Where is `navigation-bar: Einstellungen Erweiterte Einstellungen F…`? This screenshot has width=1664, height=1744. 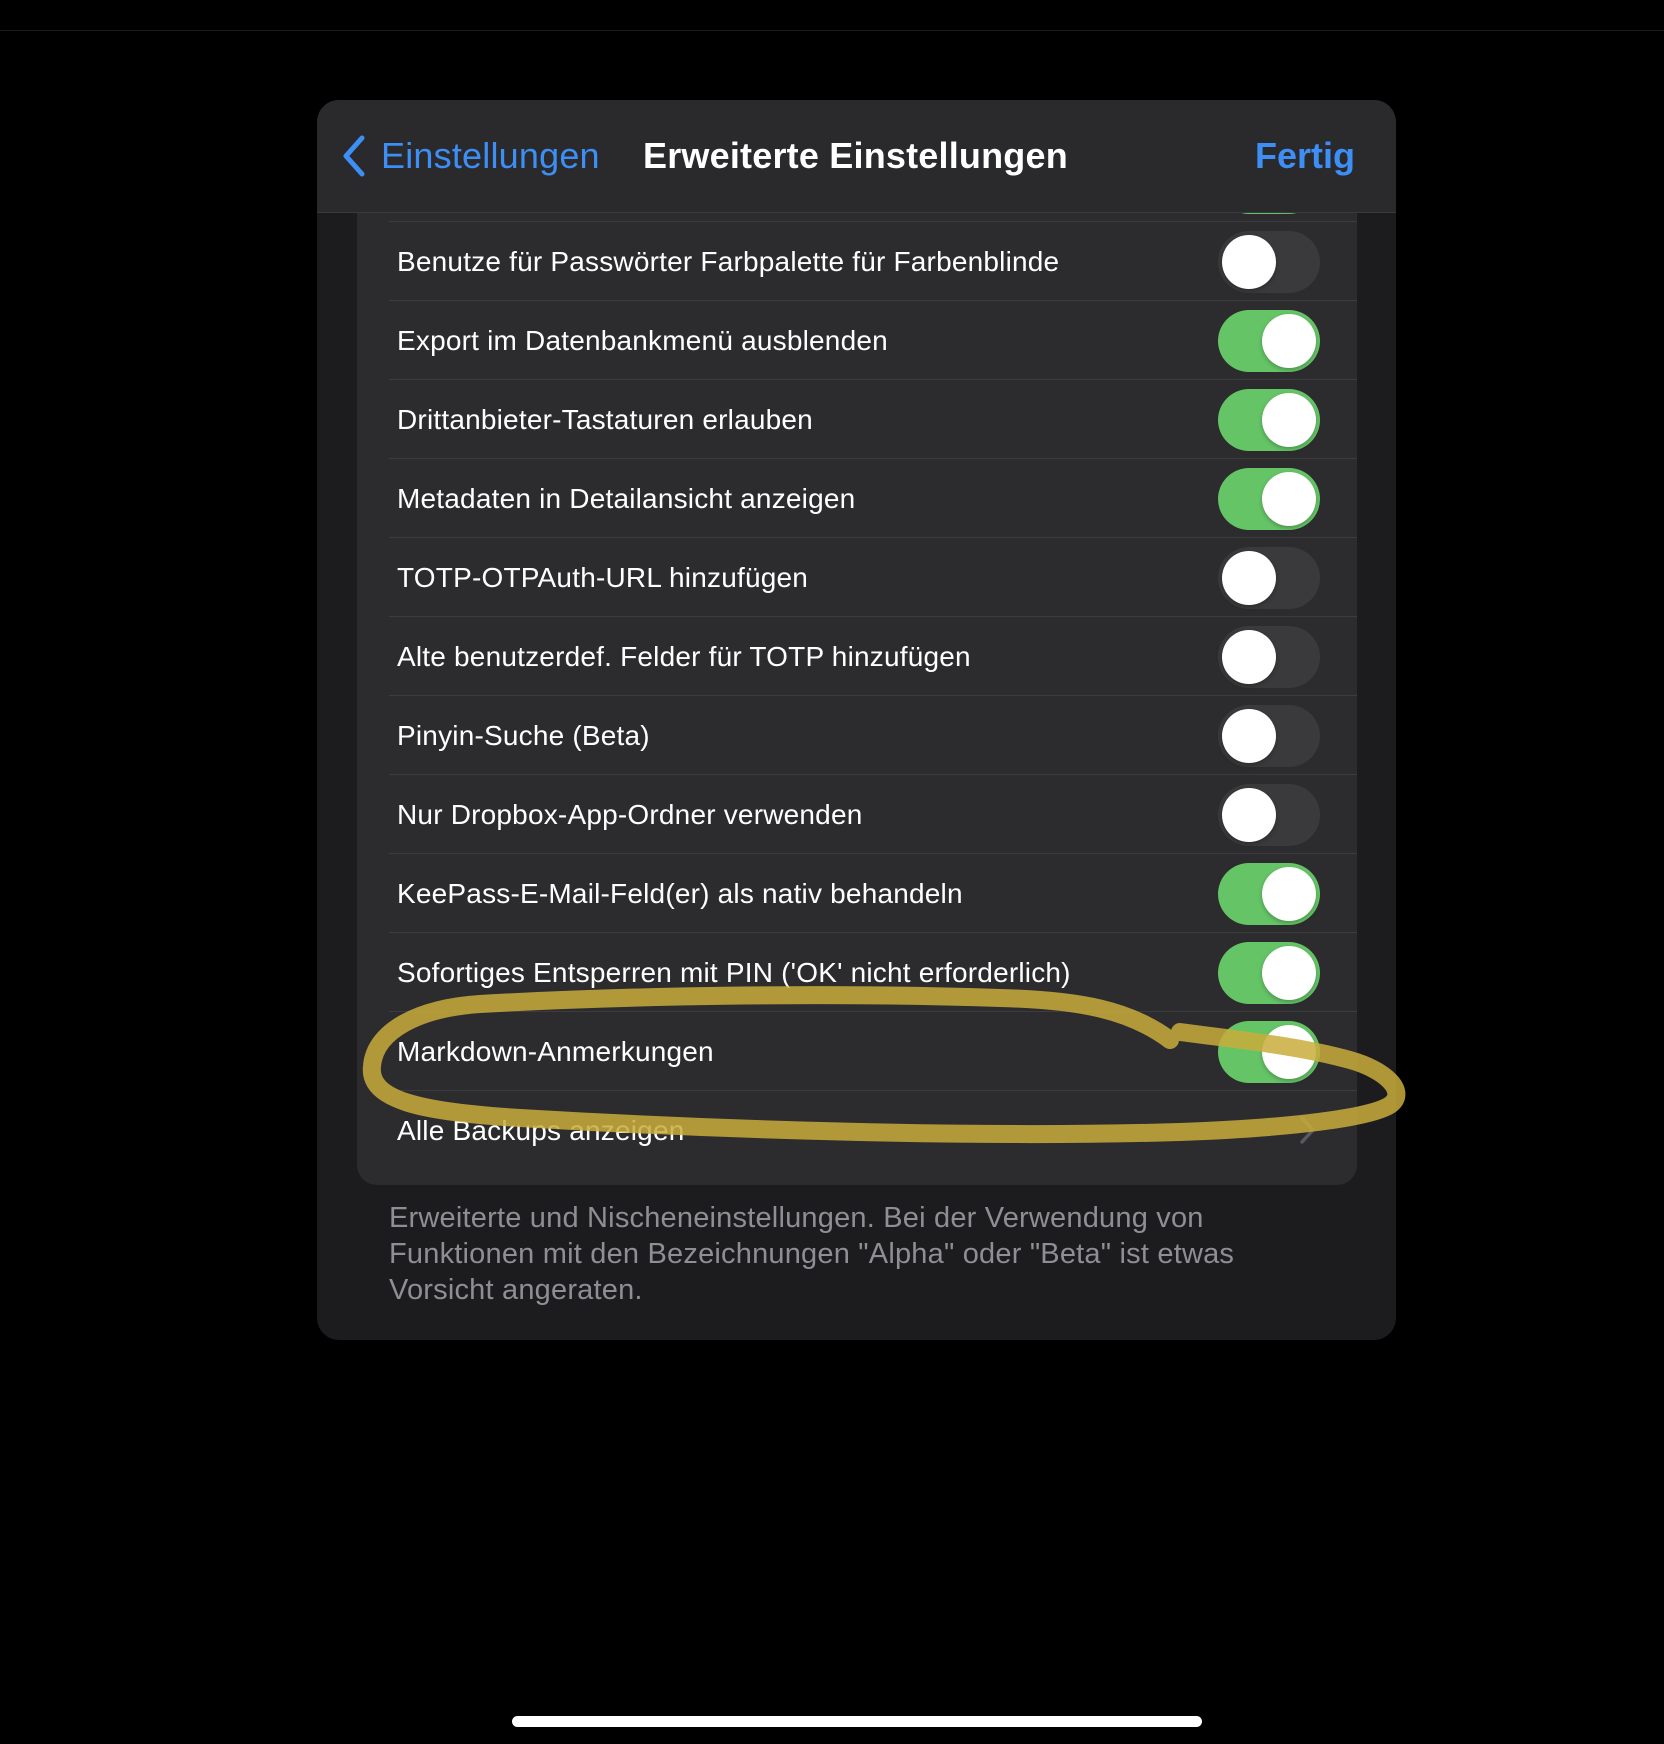
navigation-bar: Einstellungen Erweiterte Einstellungen F… is located at coordinates (856, 156).